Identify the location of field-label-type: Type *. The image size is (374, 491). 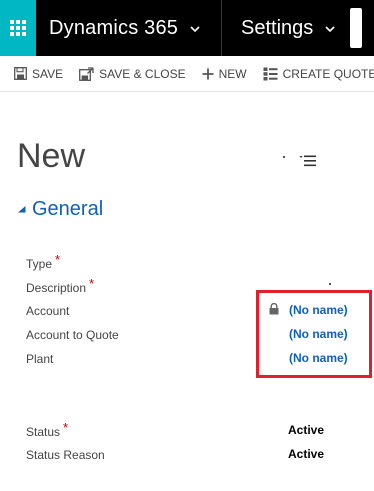
(43, 261).